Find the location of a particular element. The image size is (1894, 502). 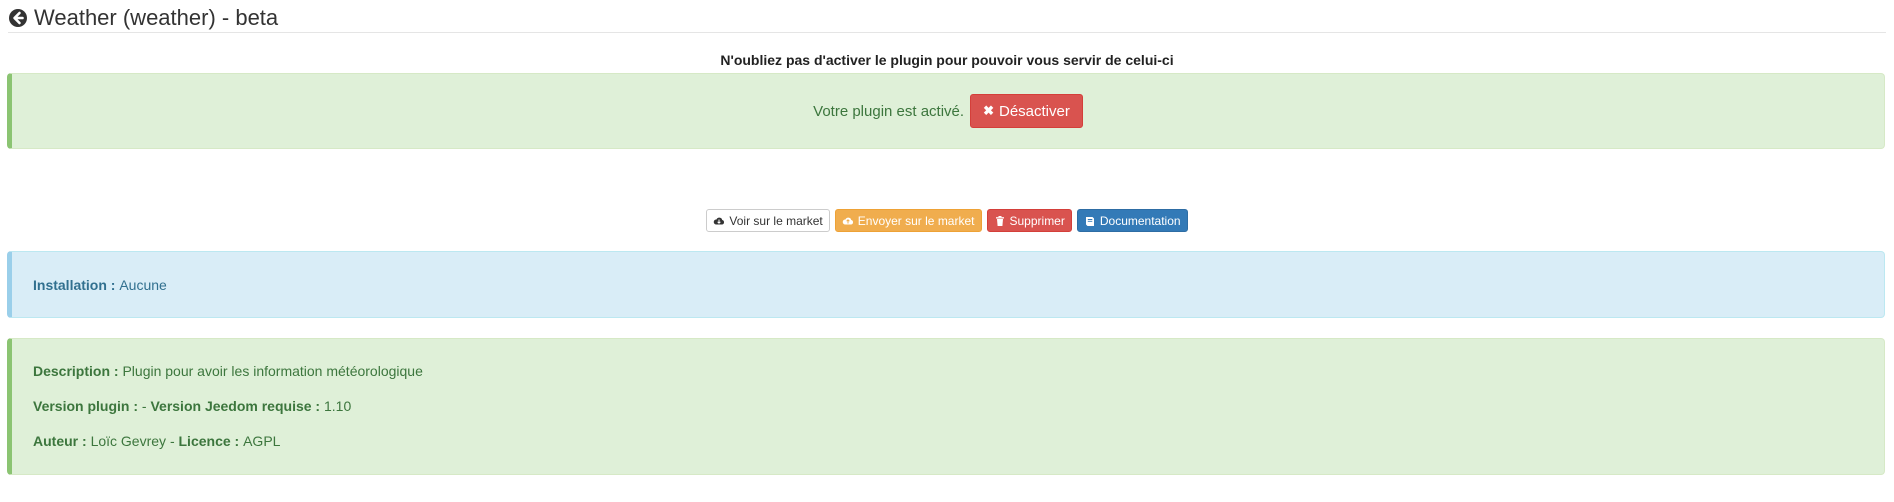

trash-icon is located at coordinates (999, 220).